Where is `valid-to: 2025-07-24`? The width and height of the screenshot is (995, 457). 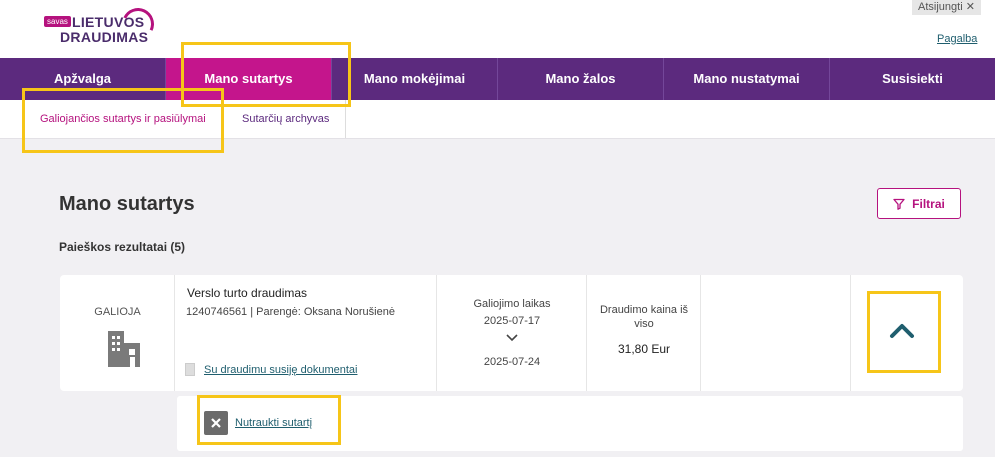
valid-to: 2025-07-24 is located at coordinates (512, 362).